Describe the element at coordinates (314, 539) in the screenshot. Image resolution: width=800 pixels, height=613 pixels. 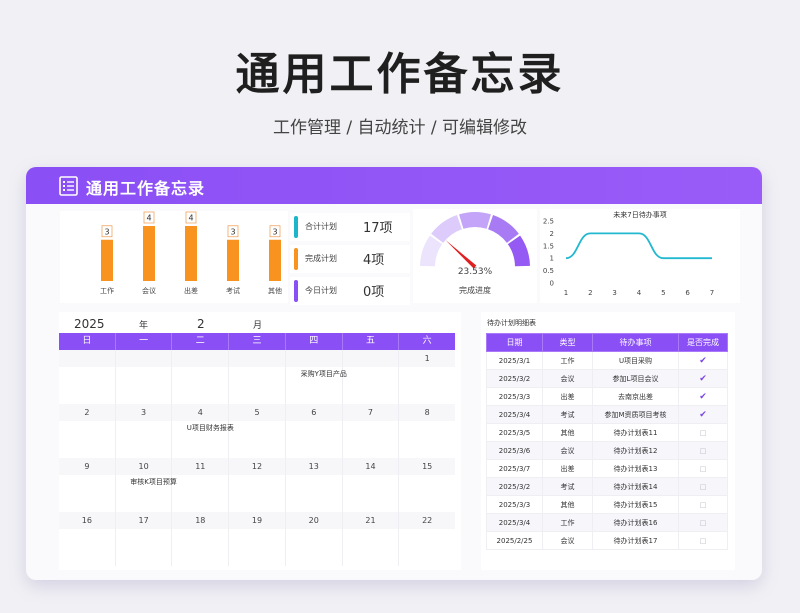
I see `calendar-day-cell: 20` at that location.